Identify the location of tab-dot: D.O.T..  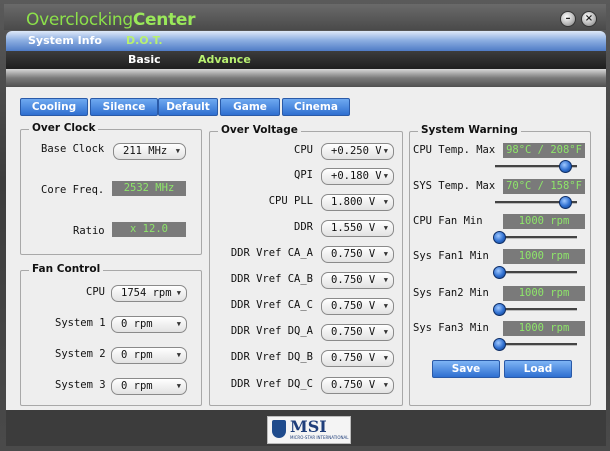
(144, 40).